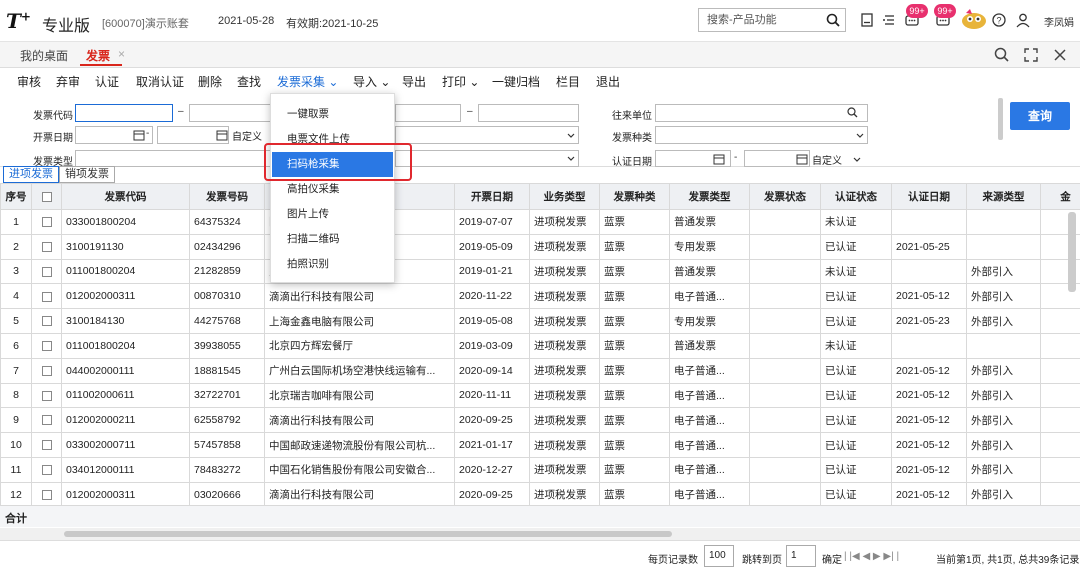 This screenshot has width=1080, height=579. What do you see at coordinates (1060, 55) in the screenshot?
I see `close-icon` at bounding box center [1060, 55].